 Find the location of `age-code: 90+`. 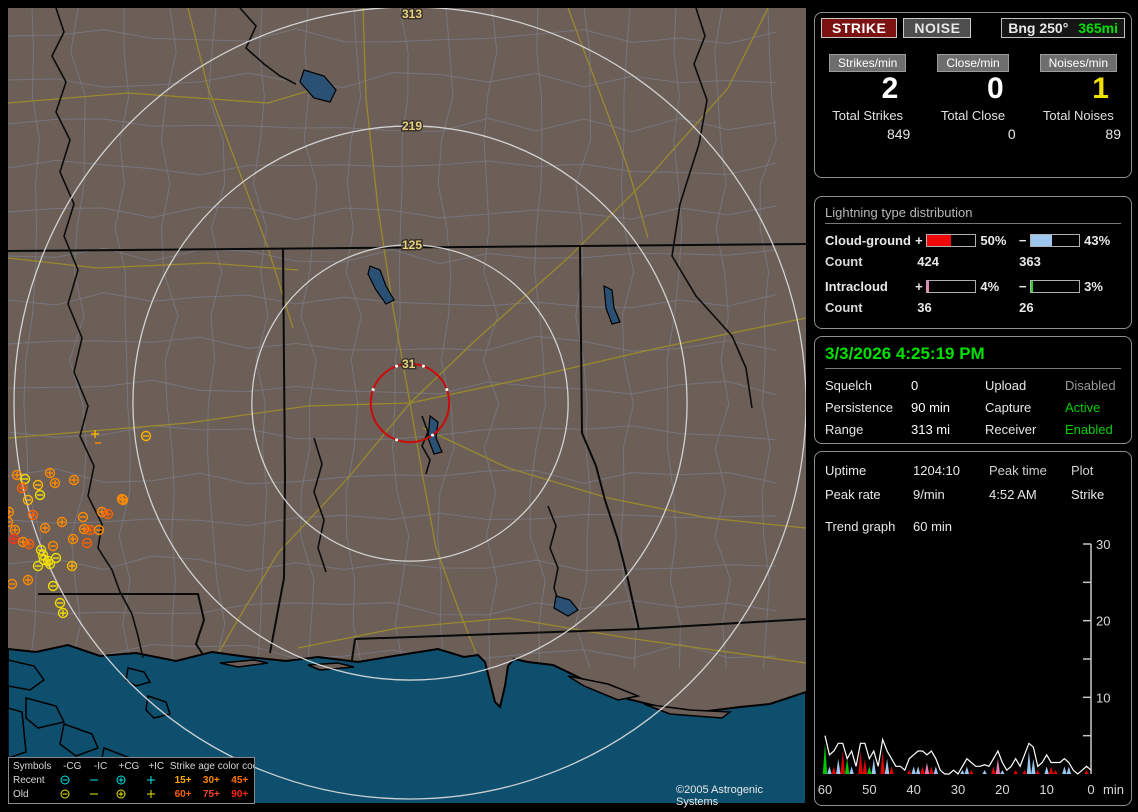

age-code: 90+ is located at coordinates (240, 794).